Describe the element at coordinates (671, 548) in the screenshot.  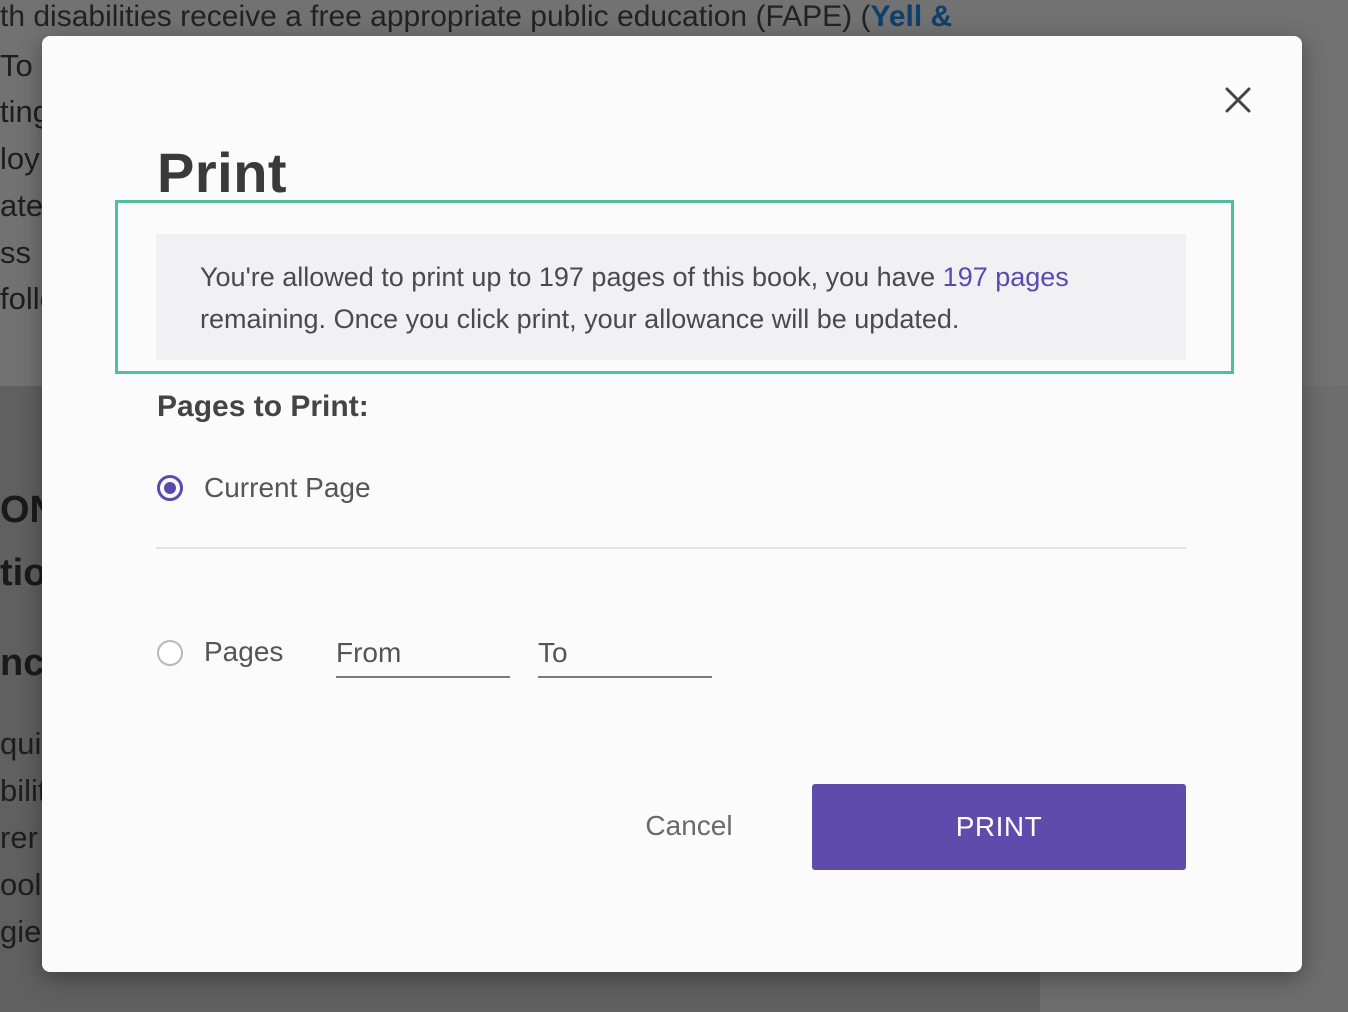
I see `options-divider` at that location.